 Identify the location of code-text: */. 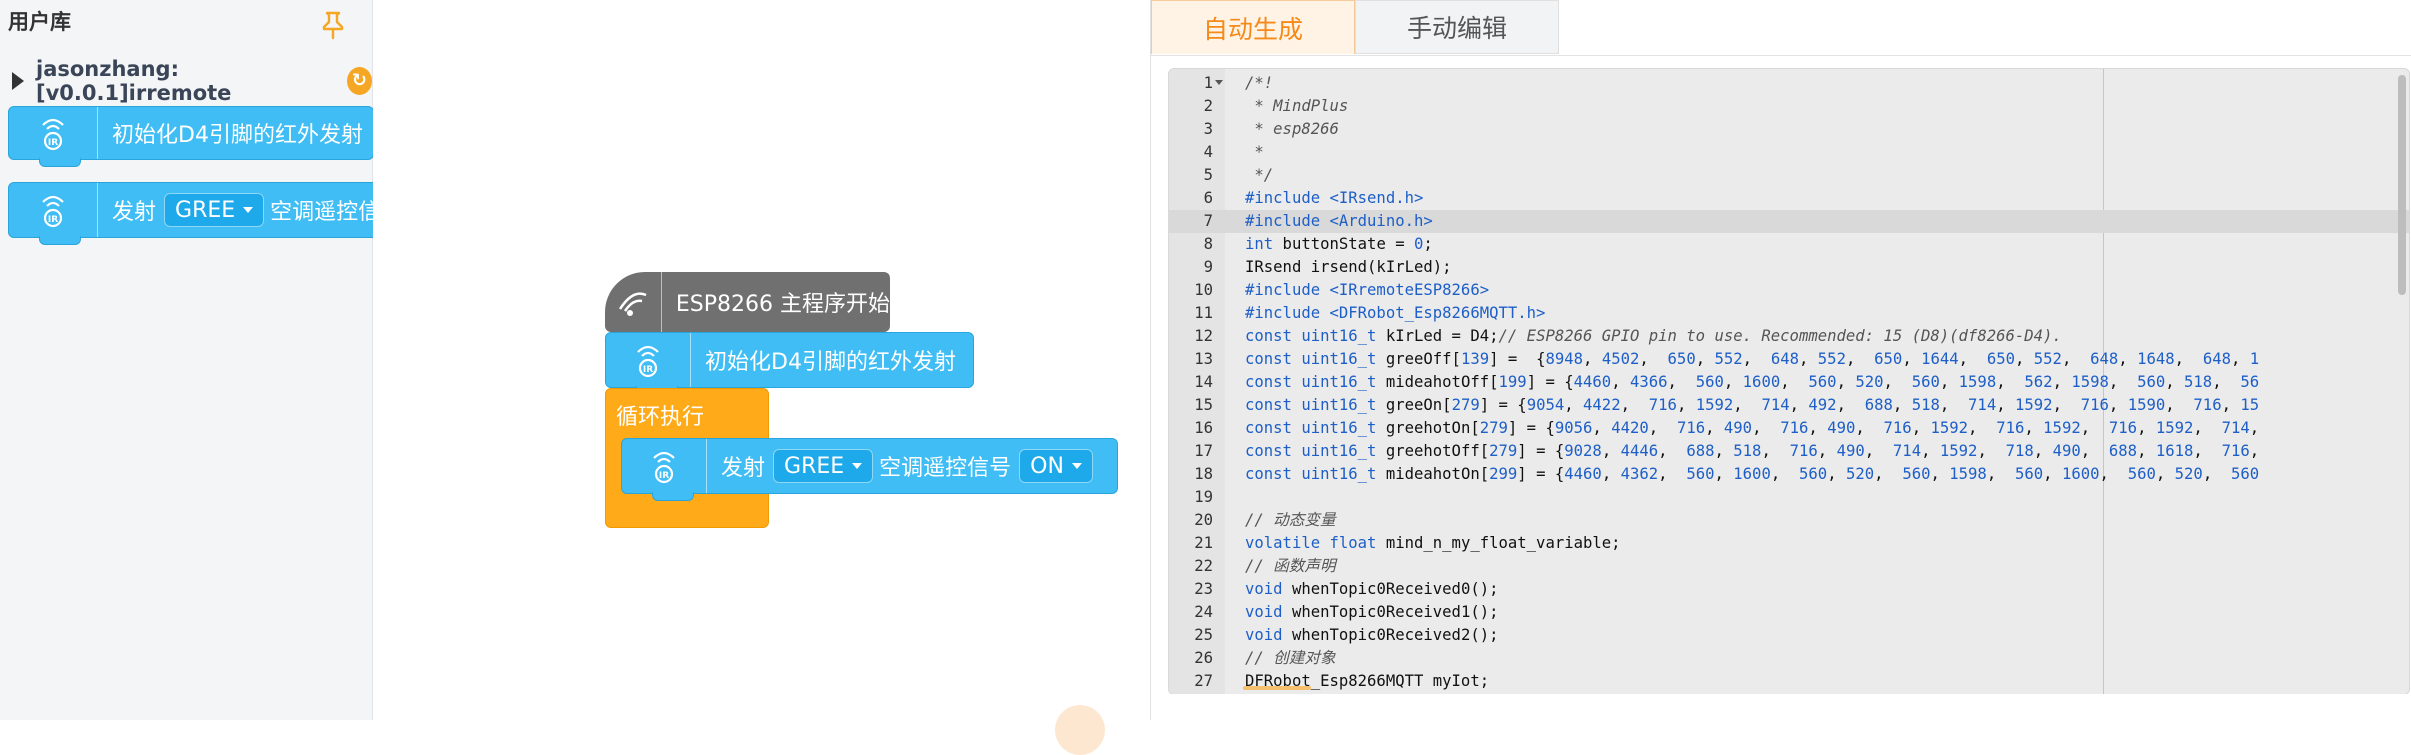
(1259, 175).